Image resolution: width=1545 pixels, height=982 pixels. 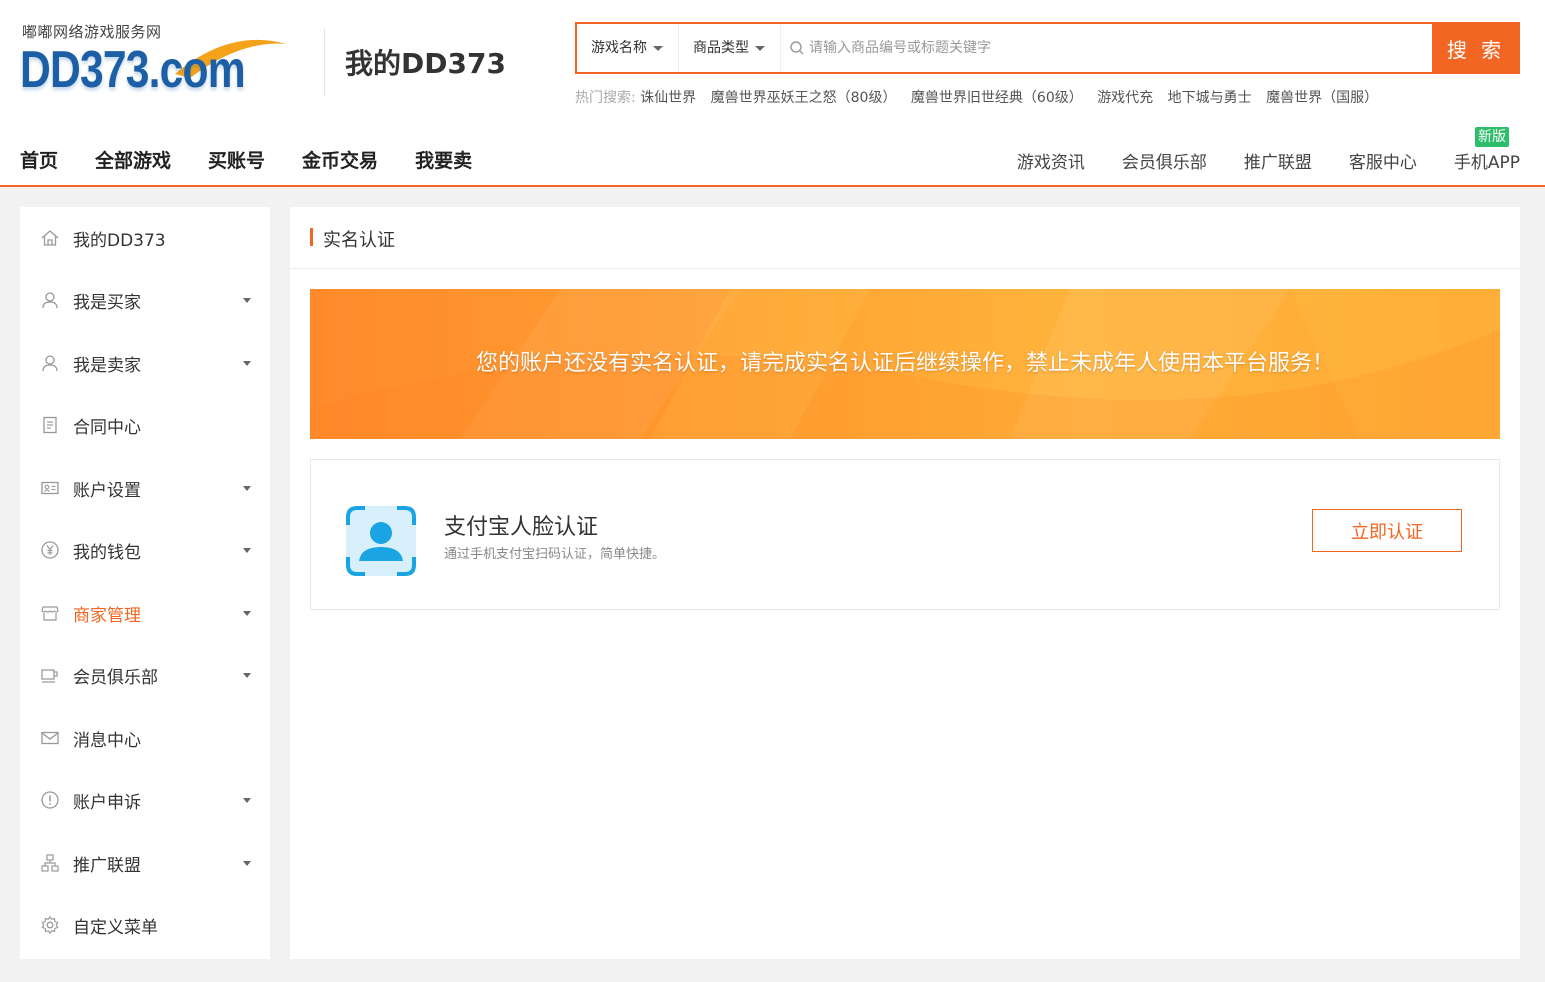 I want to click on sidebar-item-label: 消息中心, so click(x=107, y=740).